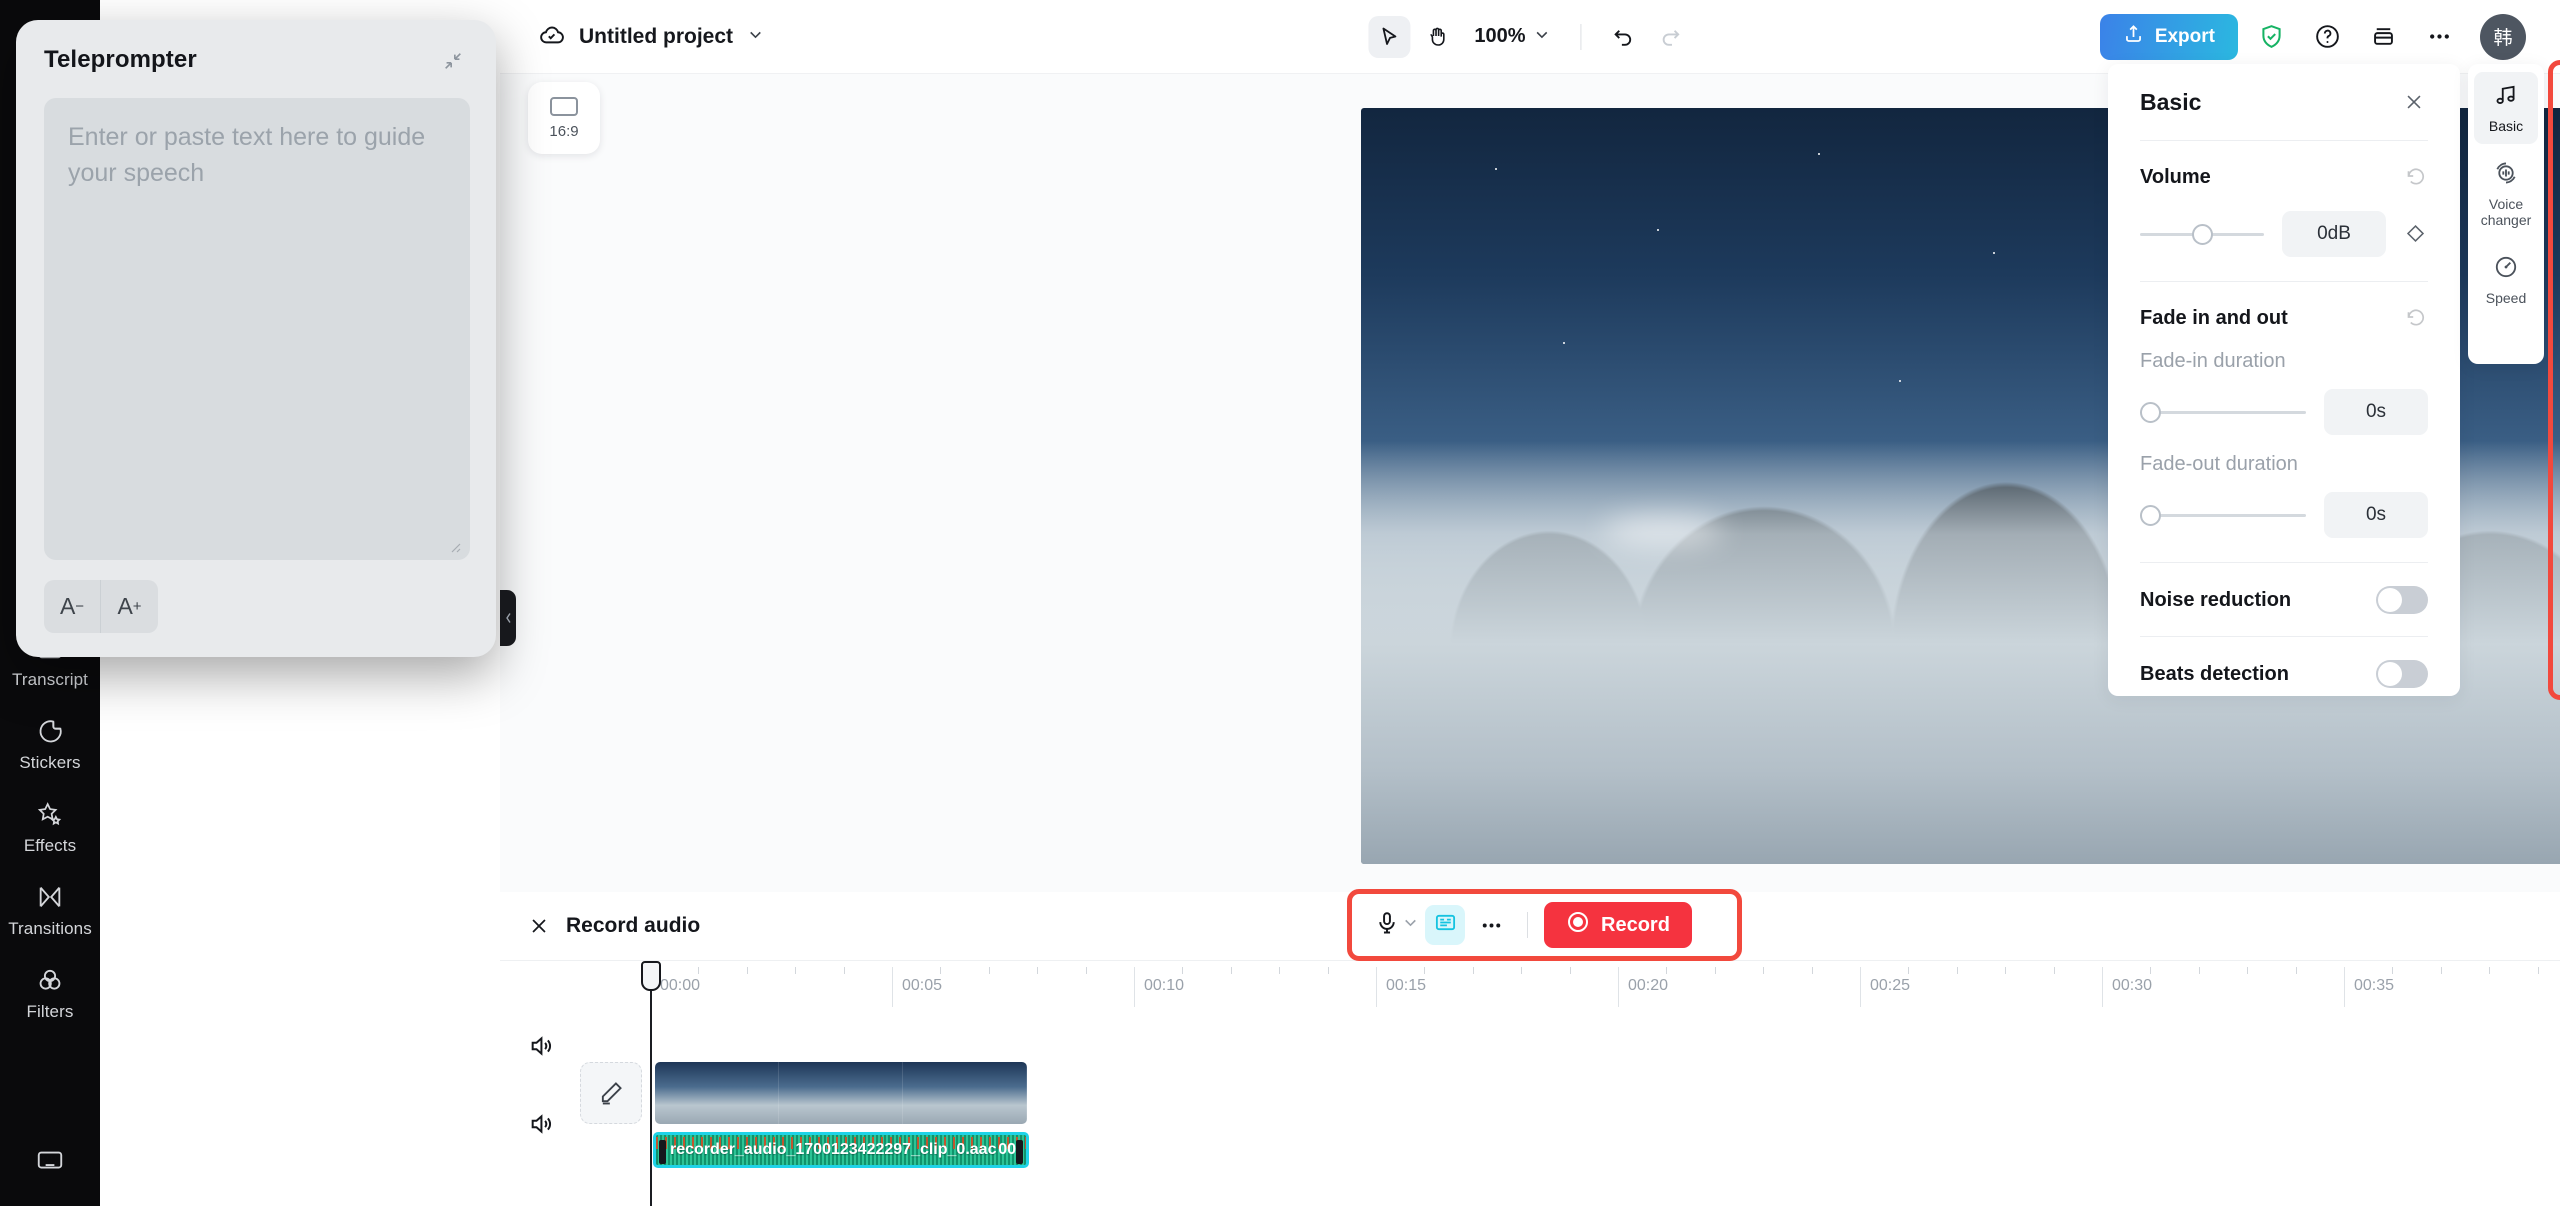 Image resolution: width=2560 pixels, height=1206 pixels. I want to click on export-button: Export, so click(2168, 36).